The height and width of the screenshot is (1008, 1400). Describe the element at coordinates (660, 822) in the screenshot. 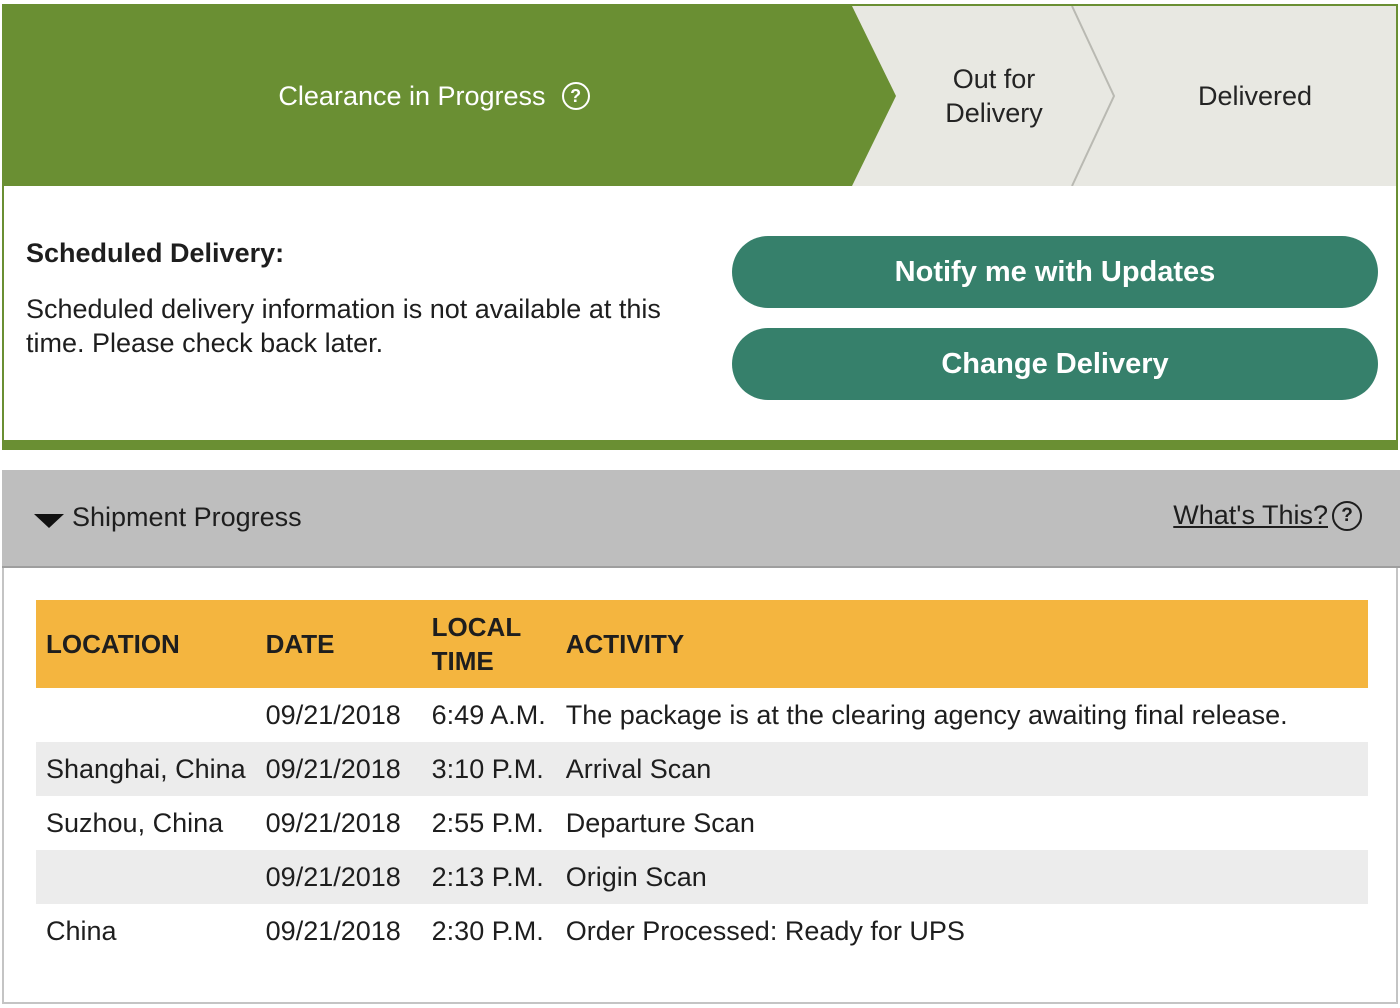

I see `cell-activity: Departure Scan` at that location.